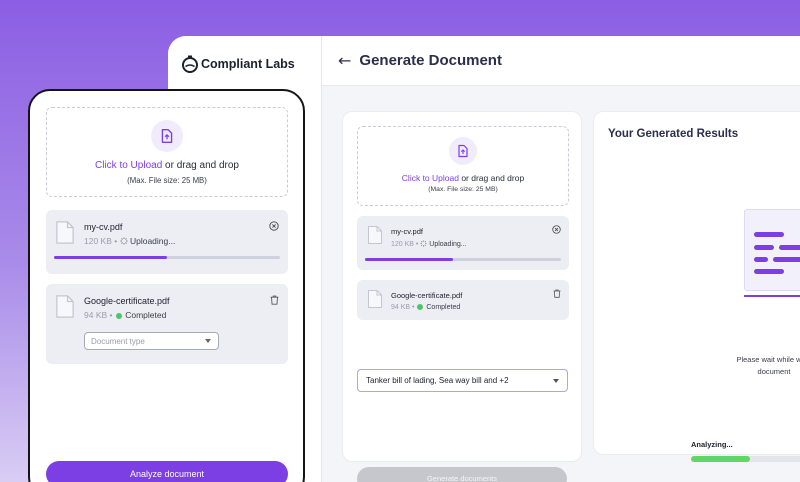  What do you see at coordinates (344, 60) in the screenshot?
I see `back-arrow-icon: ←` at bounding box center [344, 60].